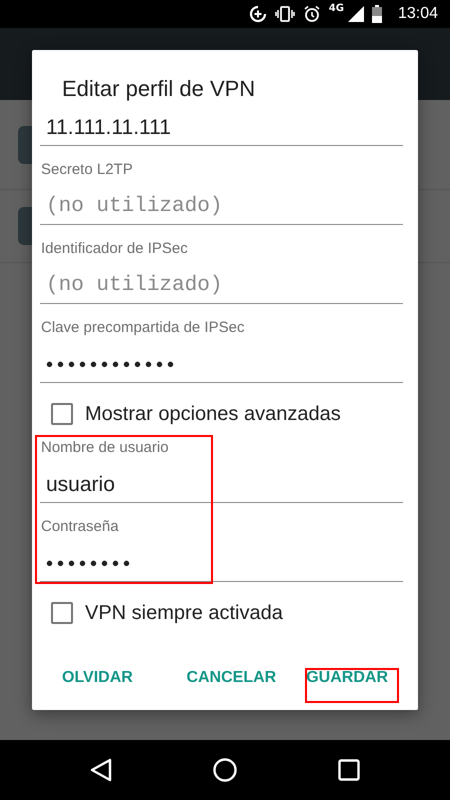 Image resolution: width=450 pixels, height=800 pixels. Describe the element at coordinates (97, 678) in the screenshot. I see `dialog-button: OLVIDAR` at that location.